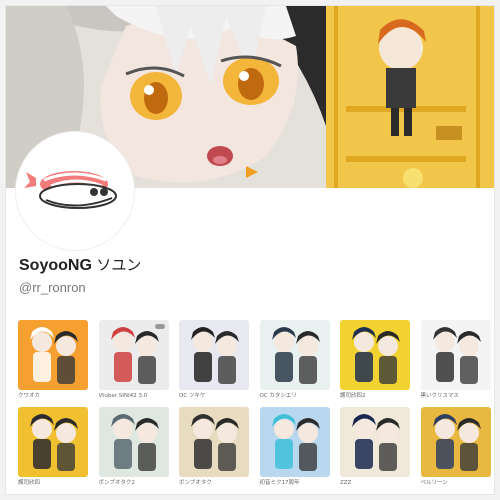 This screenshot has height=500, width=500. Describe the element at coordinates (159, 326) in the screenshot. I see `multi-image-badge` at that location.